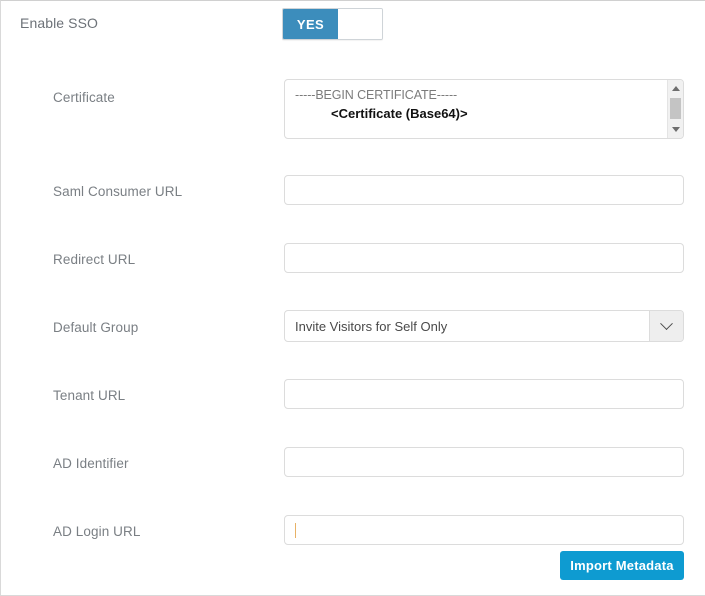 The width and height of the screenshot is (705, 596). What do you see at coordinates (484, 190) in the screenshot?
I see `saml-consumer-url-input` at bounding box center [484, 190].